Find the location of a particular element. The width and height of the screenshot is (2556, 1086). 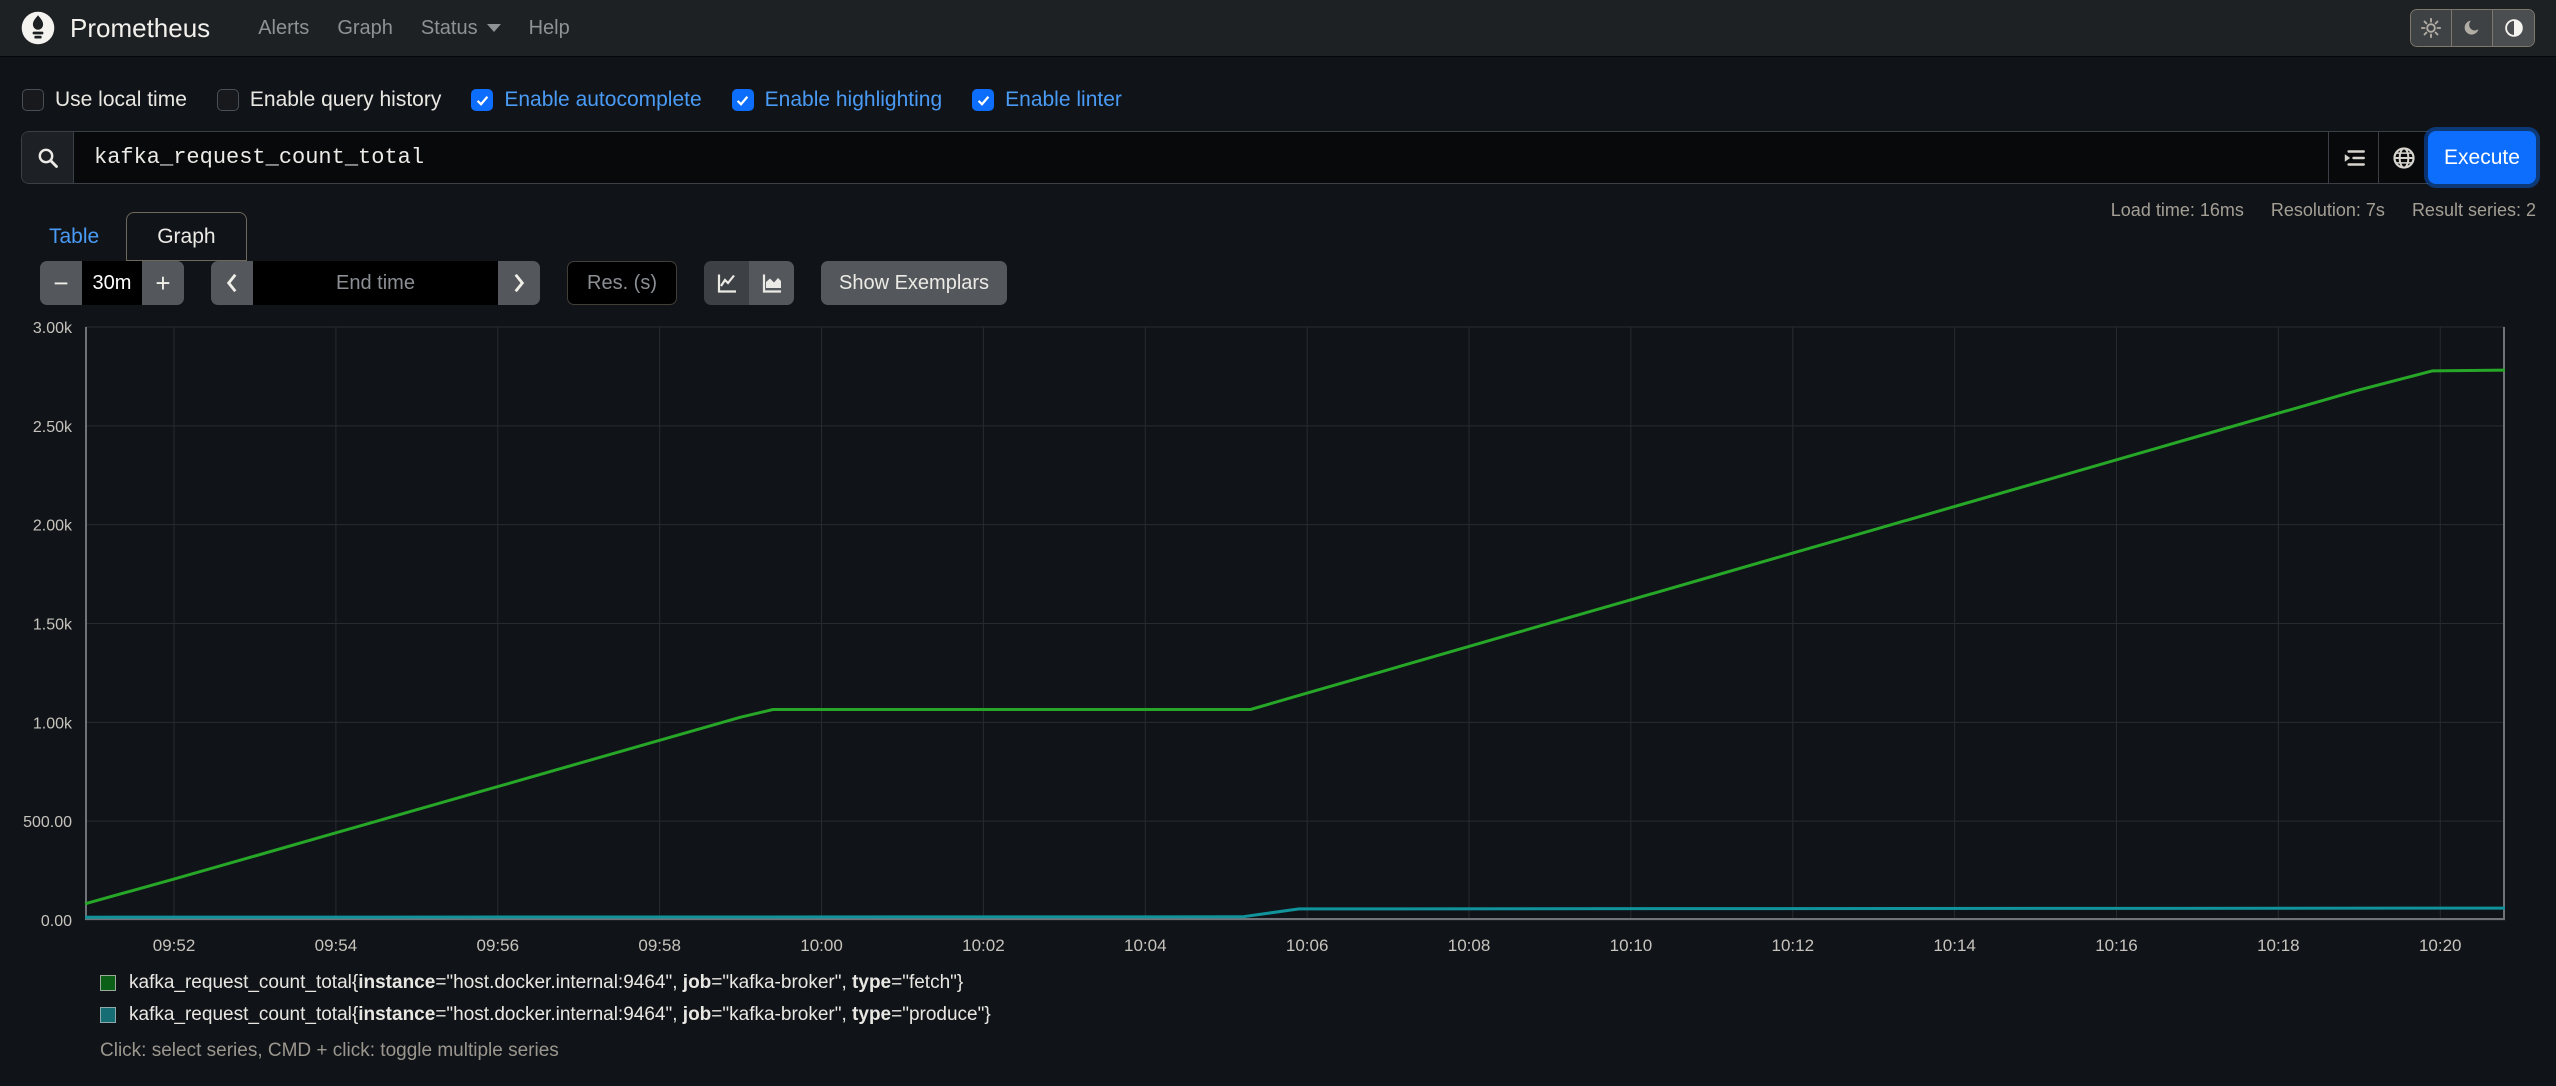

nav-item-alerts: Alerts is located at coordinates (283, 28).